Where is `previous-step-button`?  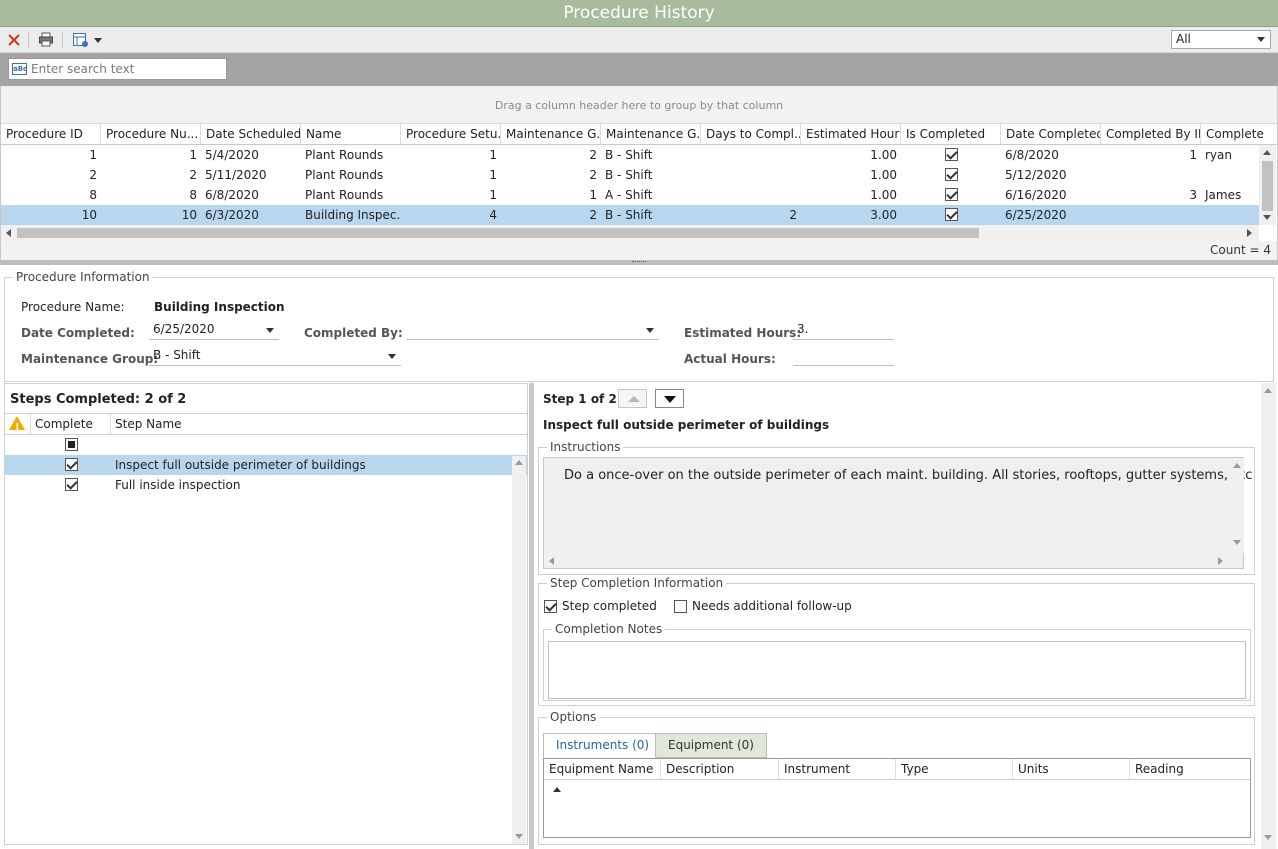
previous-step-button is located at coordinates (632, 398).